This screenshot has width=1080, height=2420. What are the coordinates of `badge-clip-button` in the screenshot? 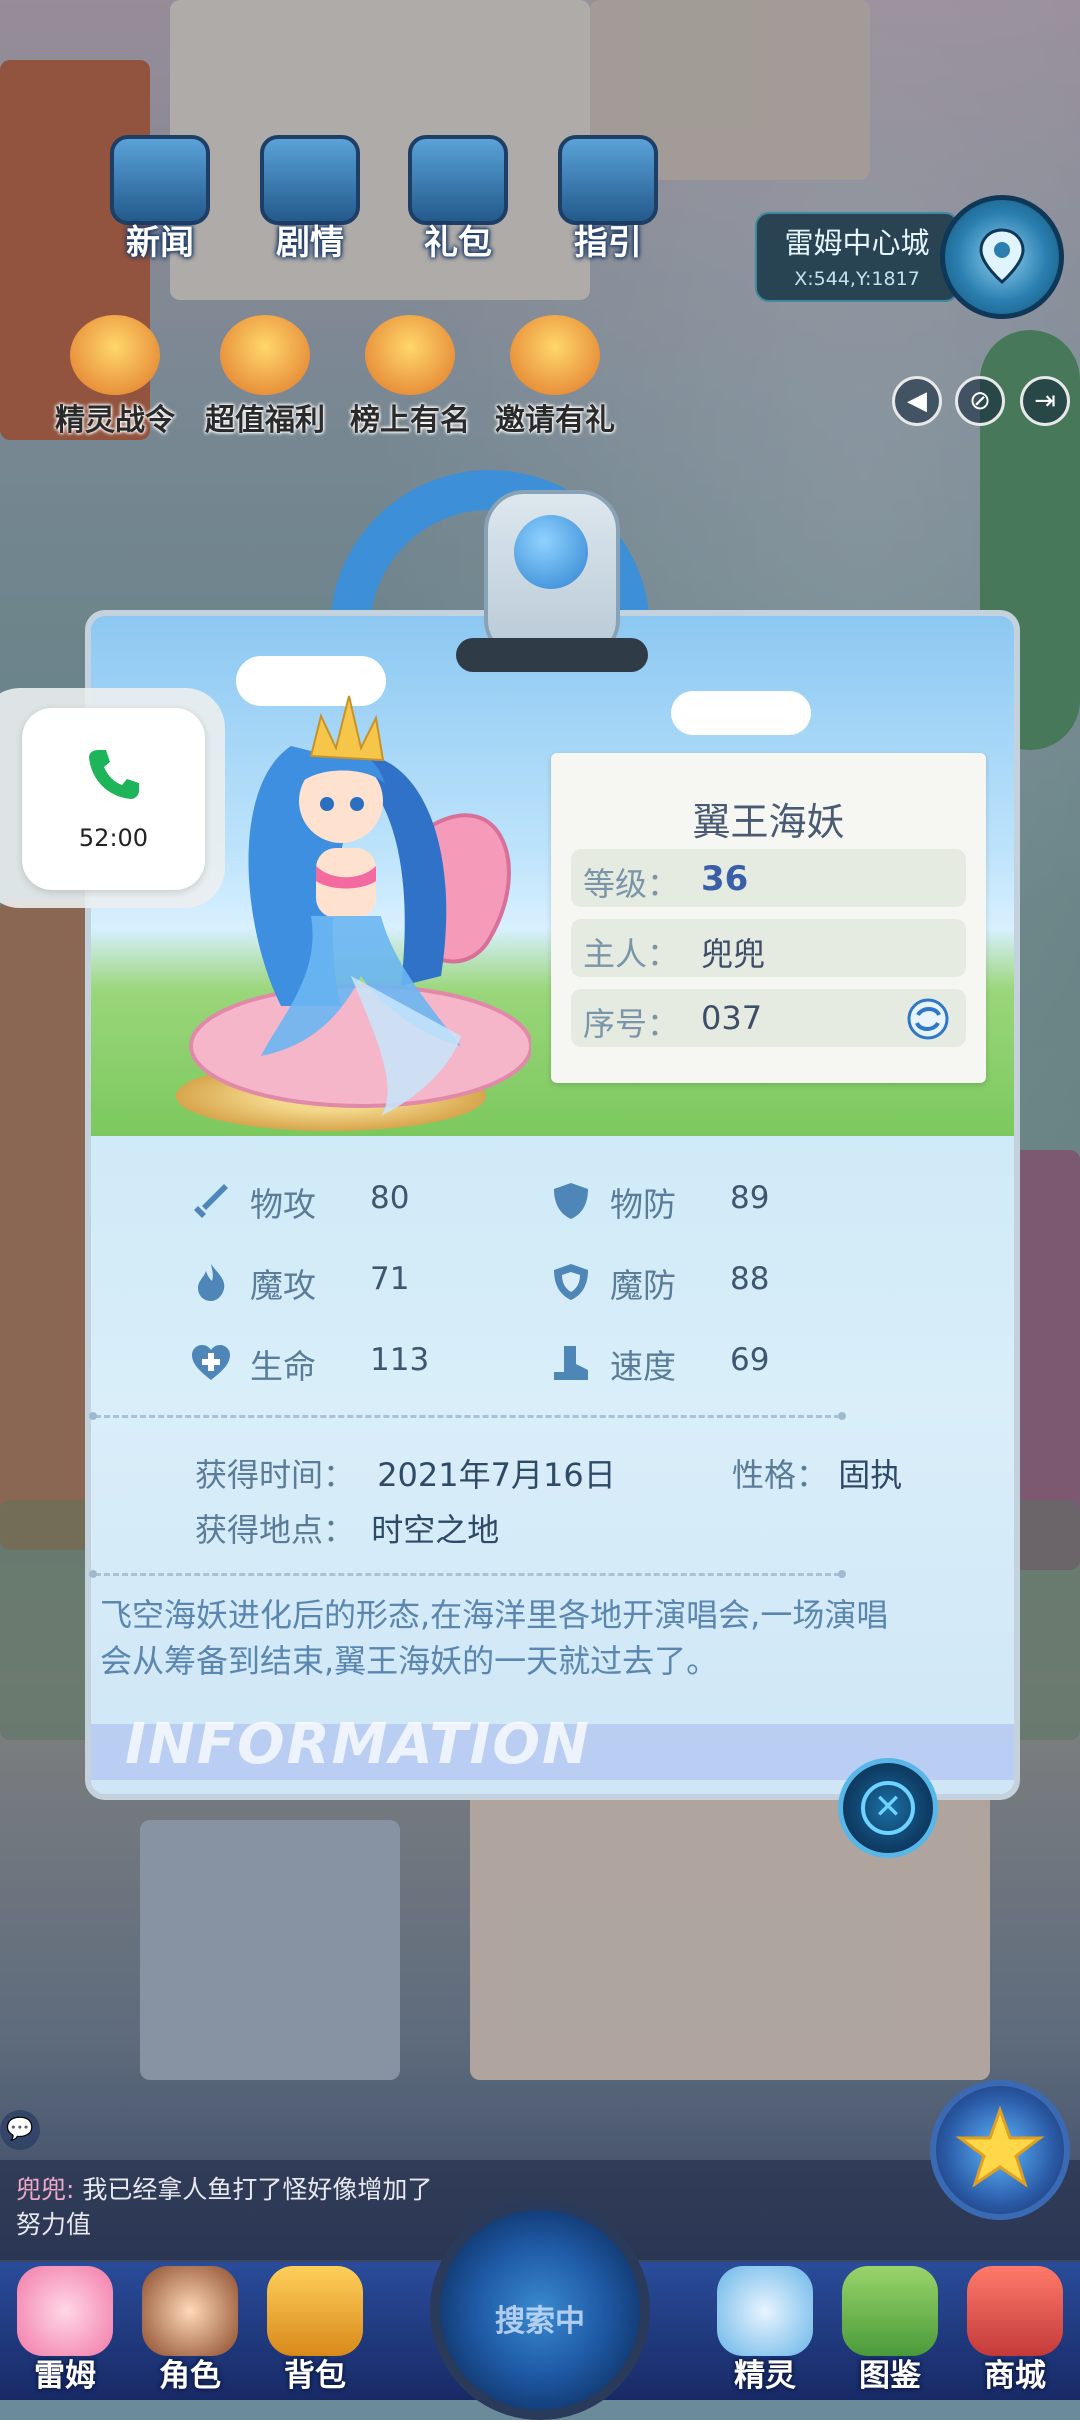 It's located at (551, 552).